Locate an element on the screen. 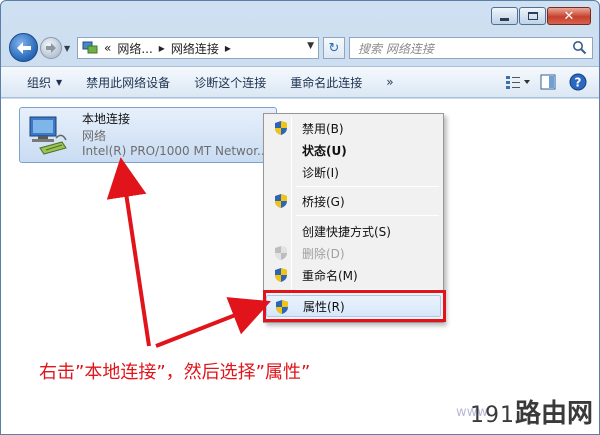 The image size is (600, 435). menu-item-status: 状态(U) is located at coordinates (353, 150).